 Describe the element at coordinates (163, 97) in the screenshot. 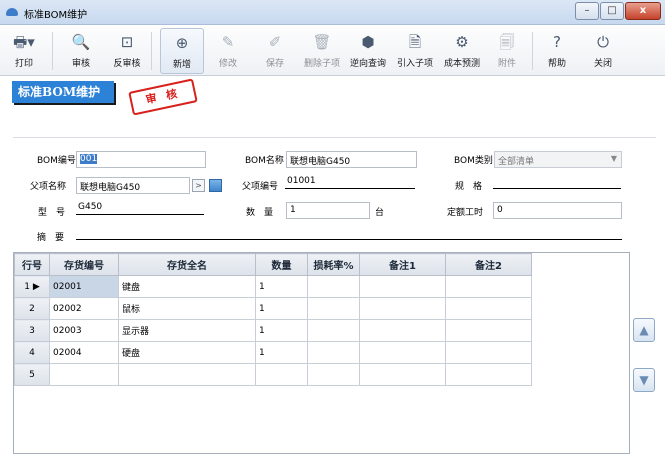

I see `audit-stamp: 审 核` at that location.